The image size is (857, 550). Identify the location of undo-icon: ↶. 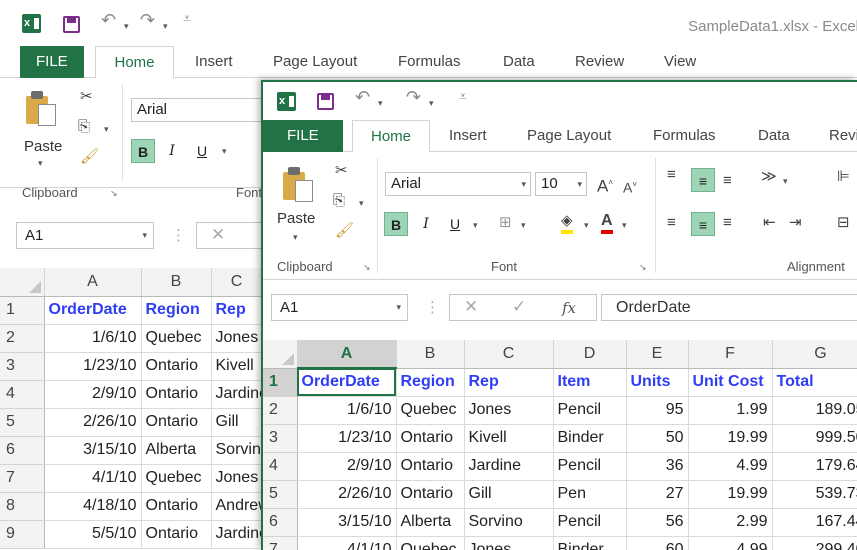
(362, 97).